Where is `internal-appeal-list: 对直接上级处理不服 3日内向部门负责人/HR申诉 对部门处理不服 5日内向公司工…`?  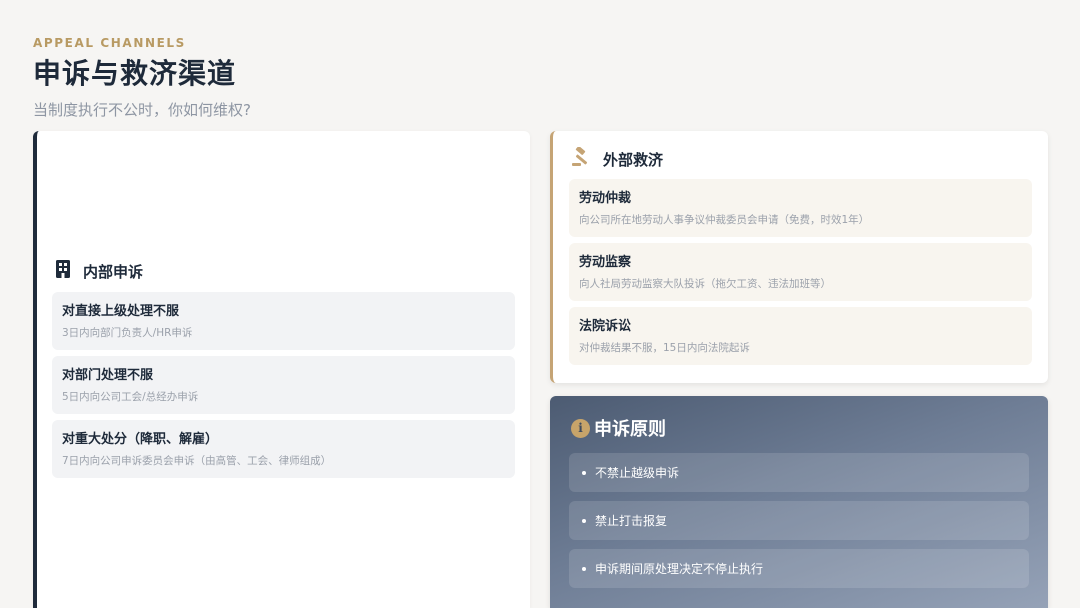 internal-appeal-list: 对直接上级处理不服 3日内向部门负责人/HR申诉 对部门处理不服 5日内向公司工… is located at coordinates (283, 388).